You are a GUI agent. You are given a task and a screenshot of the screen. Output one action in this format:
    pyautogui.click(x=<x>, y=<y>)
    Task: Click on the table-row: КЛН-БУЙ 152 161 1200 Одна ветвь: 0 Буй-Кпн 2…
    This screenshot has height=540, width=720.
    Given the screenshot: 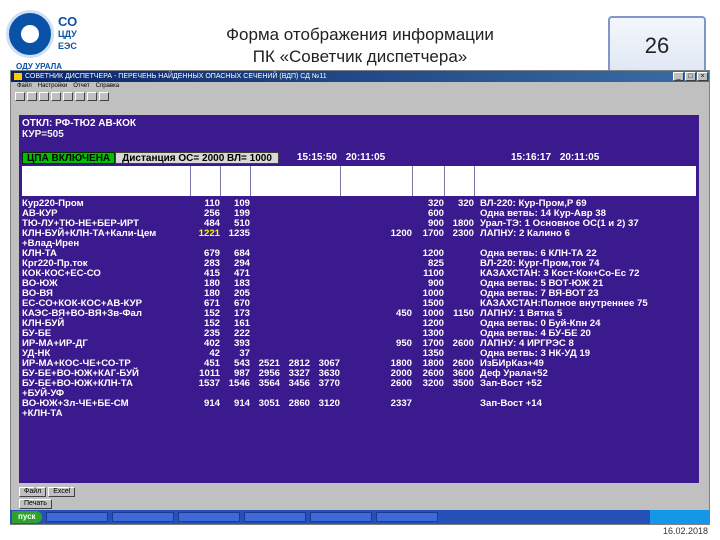 What is the action you would take?
    pyautogui.click(x=358, y=324)
    